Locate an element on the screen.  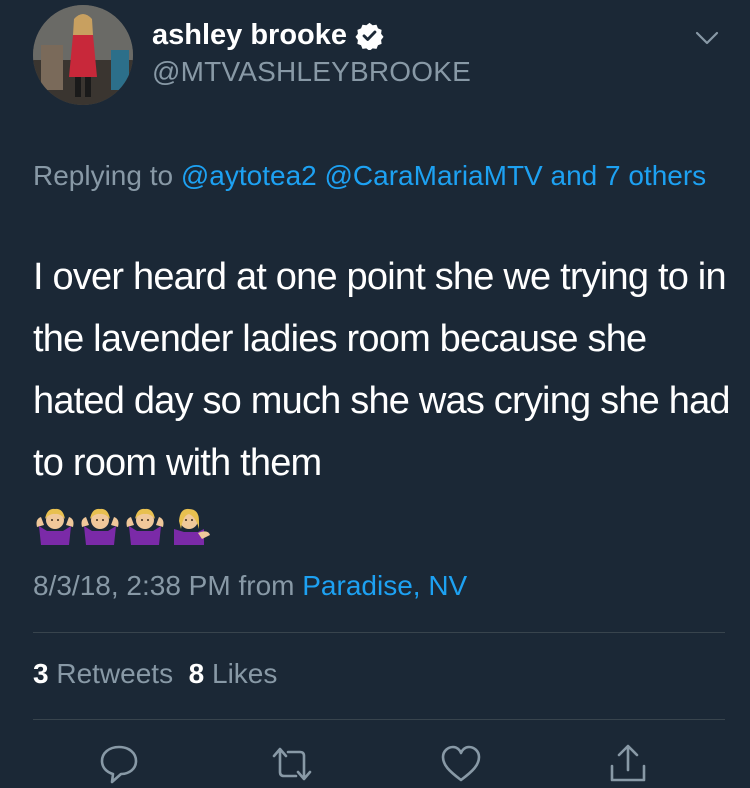
tweet-stats: 3 Retweets 8 Likes is located at coordinates (155, 674).